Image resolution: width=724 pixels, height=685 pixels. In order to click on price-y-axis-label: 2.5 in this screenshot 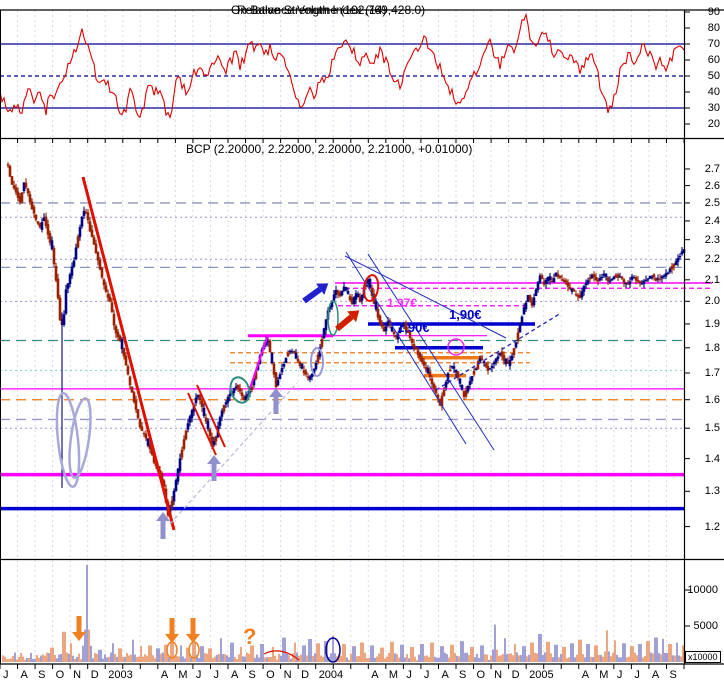, I will do `click(712, 202)`.